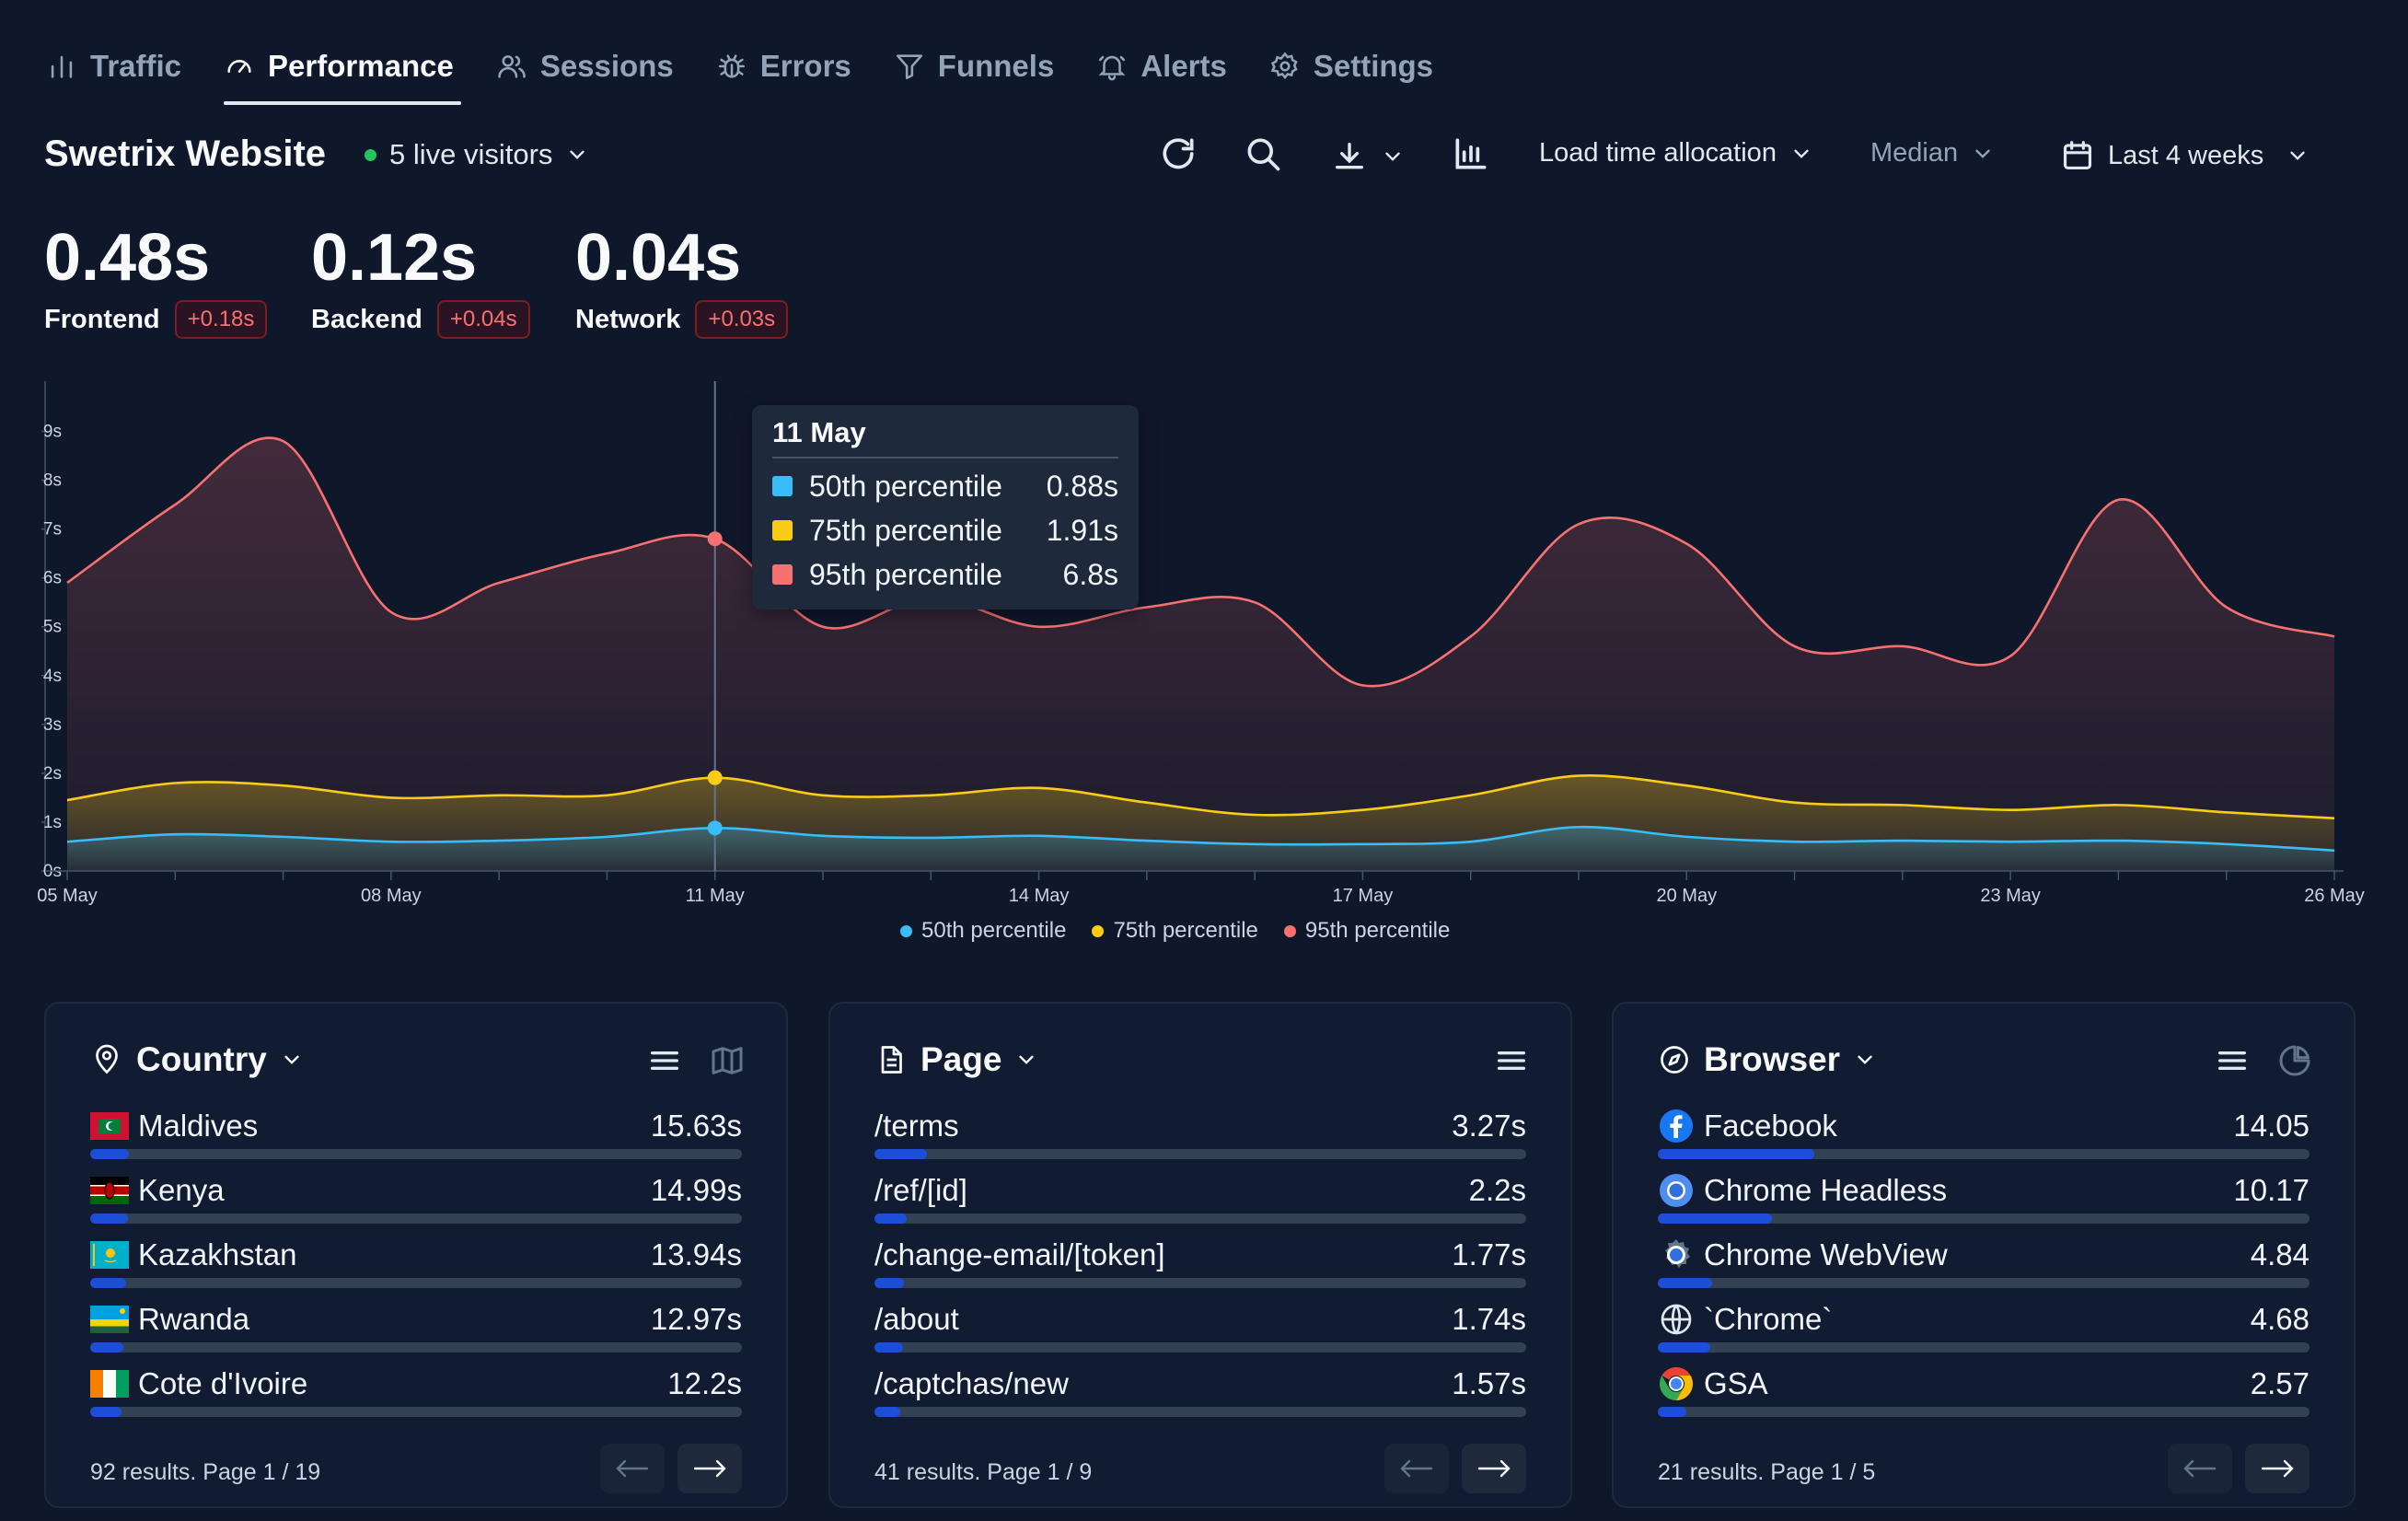  Describe the element at coordinates (1767, 1059) in the screenshot. I see `panel-title-dropdown: Browser` at that location.